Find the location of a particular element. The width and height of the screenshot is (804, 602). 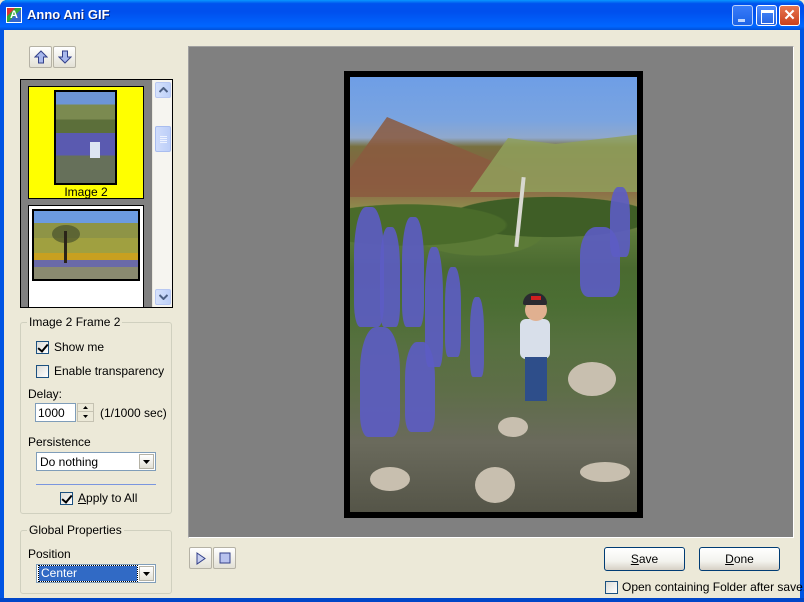

stop-button is located at coordinates (224, 558).